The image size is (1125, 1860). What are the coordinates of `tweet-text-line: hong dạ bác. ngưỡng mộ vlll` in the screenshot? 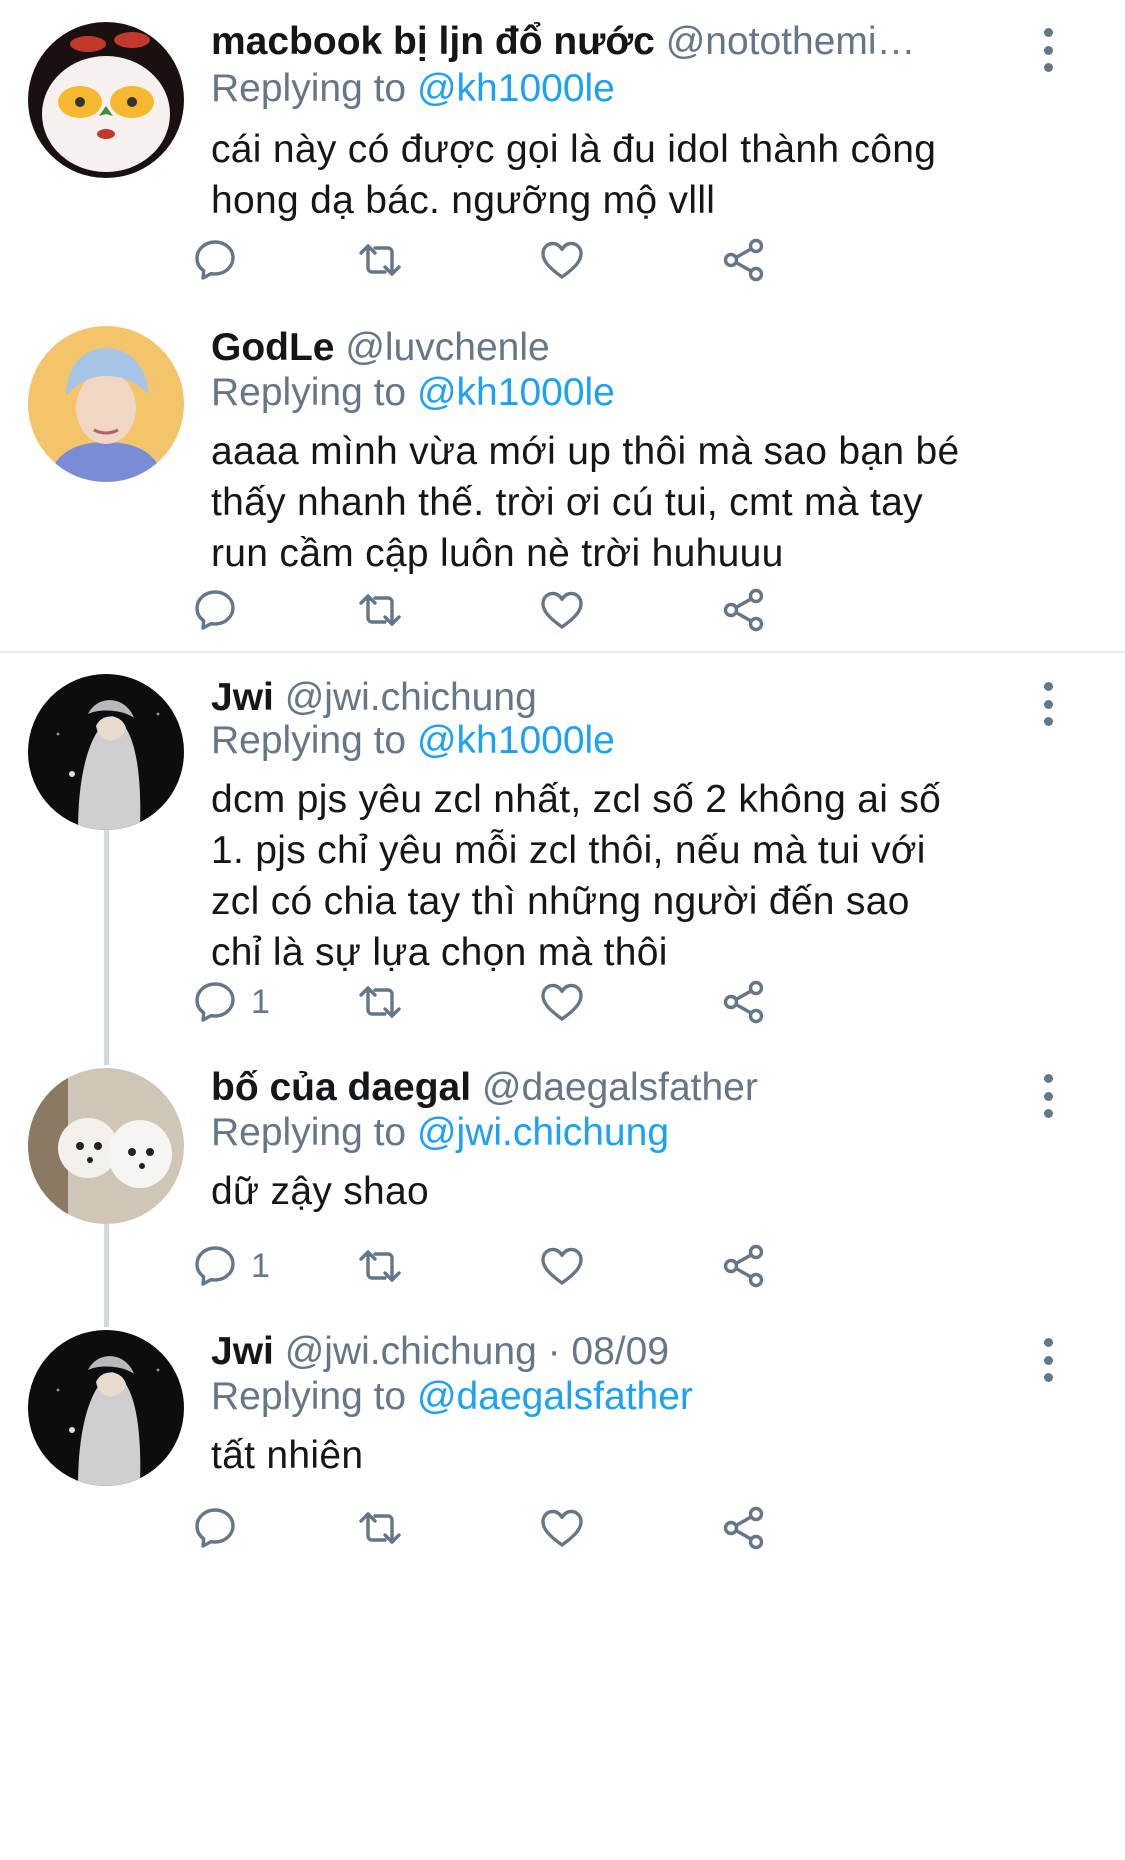 It's located at (463, 200).